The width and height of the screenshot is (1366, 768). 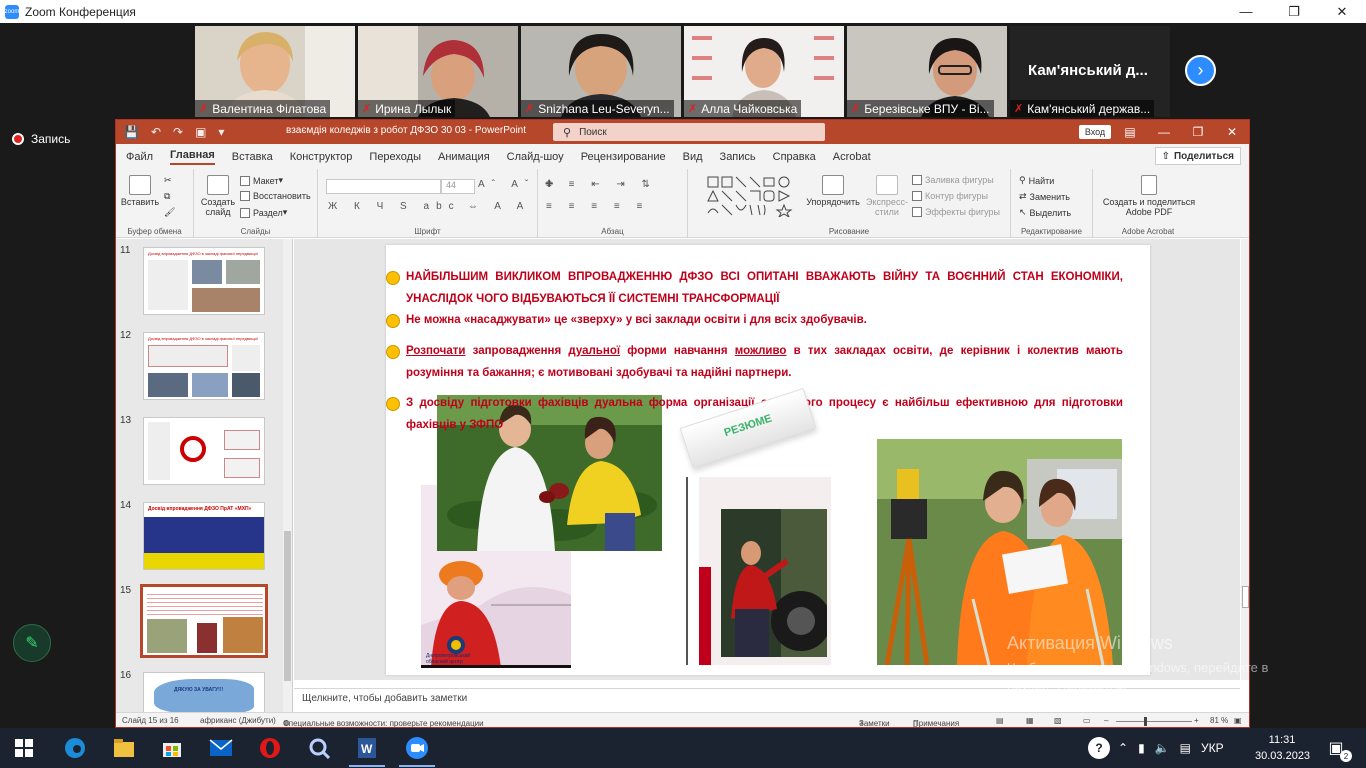 I want to click on search-box: ⚲ Поиск, so click(x=689, y=132).